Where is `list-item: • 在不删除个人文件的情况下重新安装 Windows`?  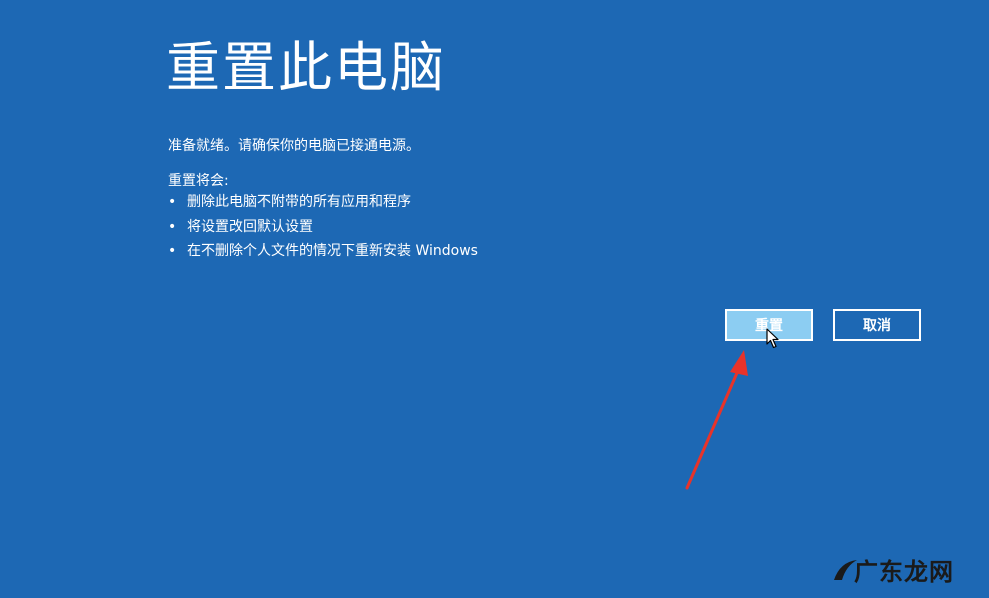
list-item: • 在不删除个人文件的情况下重新安装 Windows is located at coordinates (323, 254).